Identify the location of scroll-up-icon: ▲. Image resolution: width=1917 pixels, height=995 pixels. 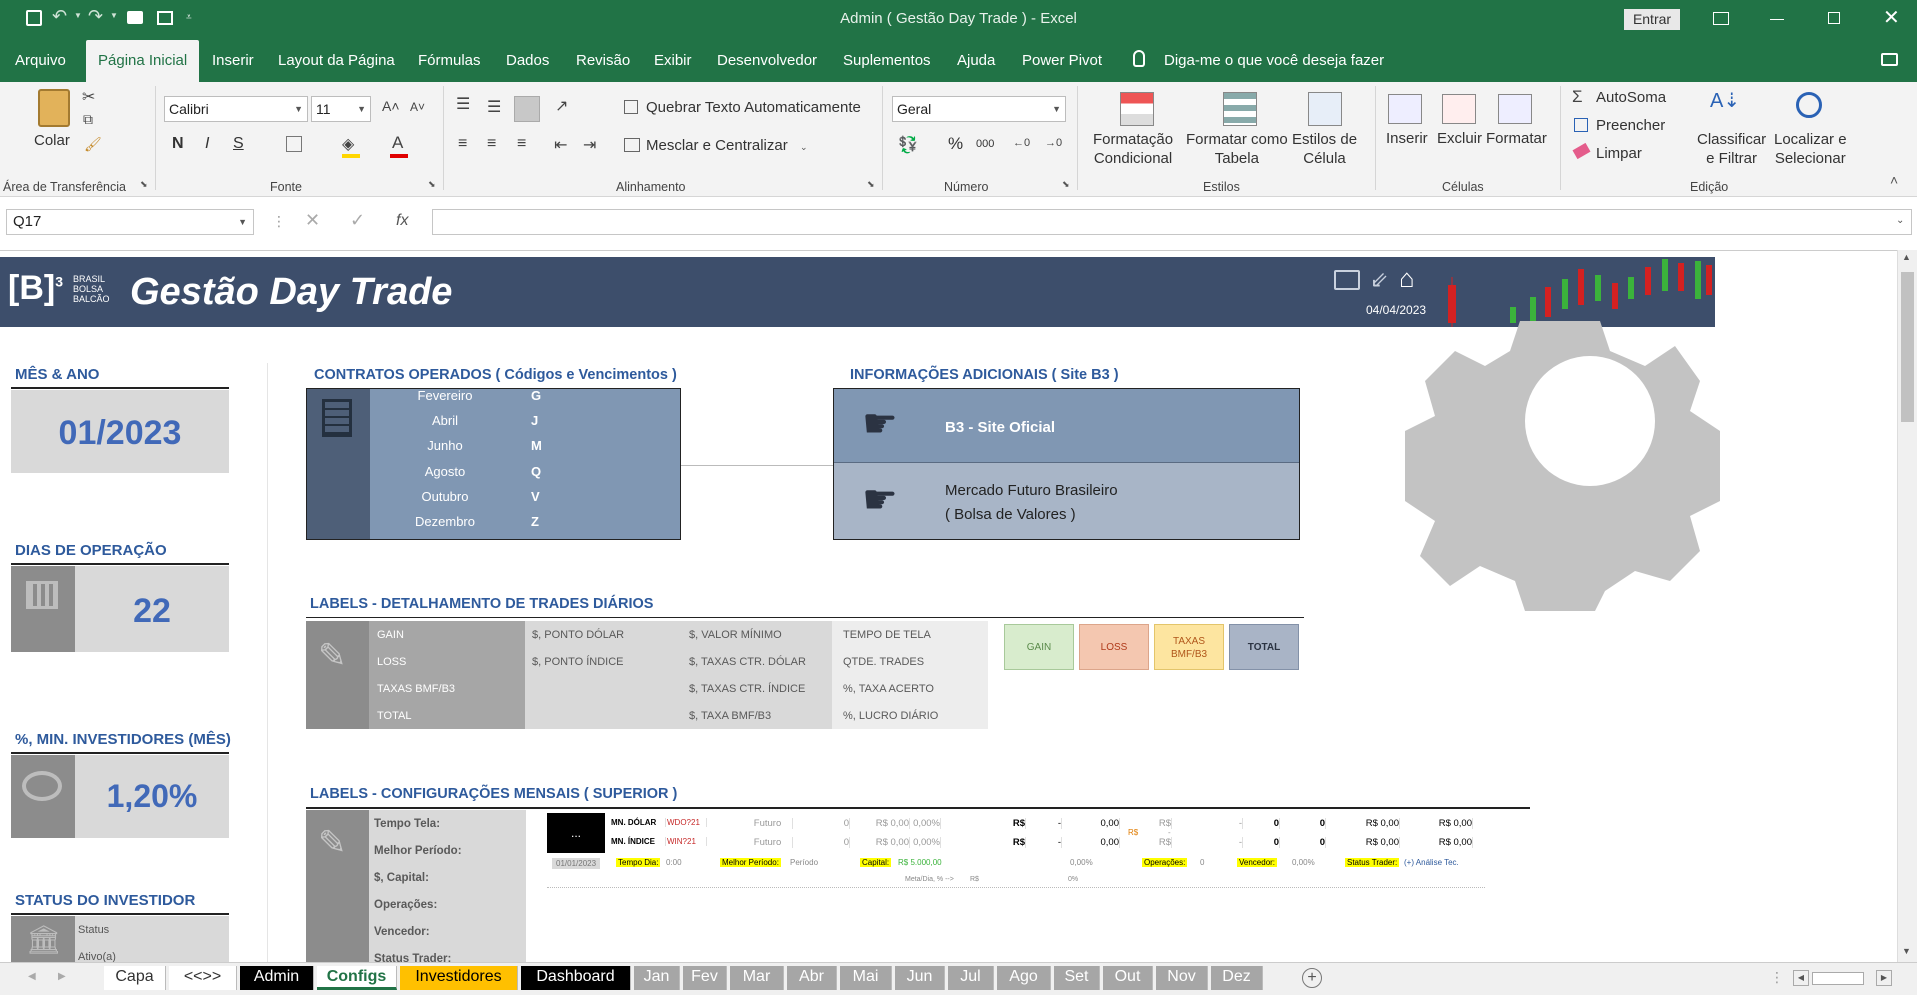
(1906, 257).